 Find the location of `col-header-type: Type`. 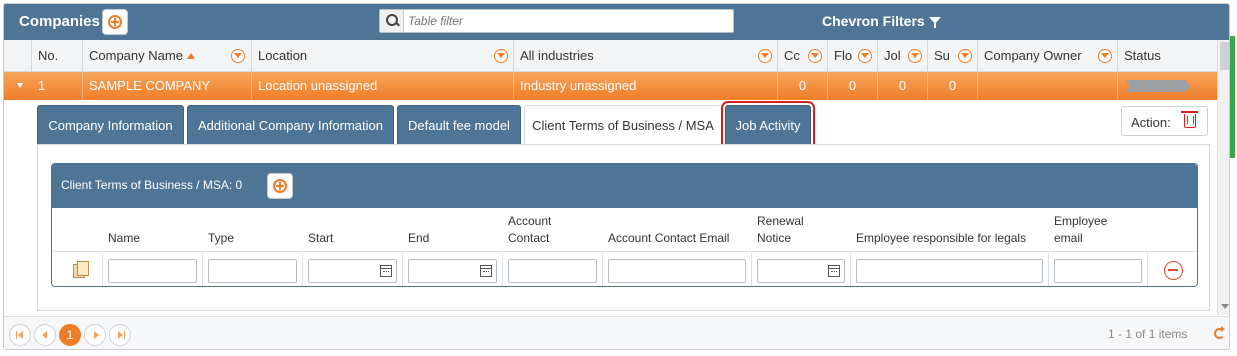

col-header-type: Type is located at coordinates (221, 238).